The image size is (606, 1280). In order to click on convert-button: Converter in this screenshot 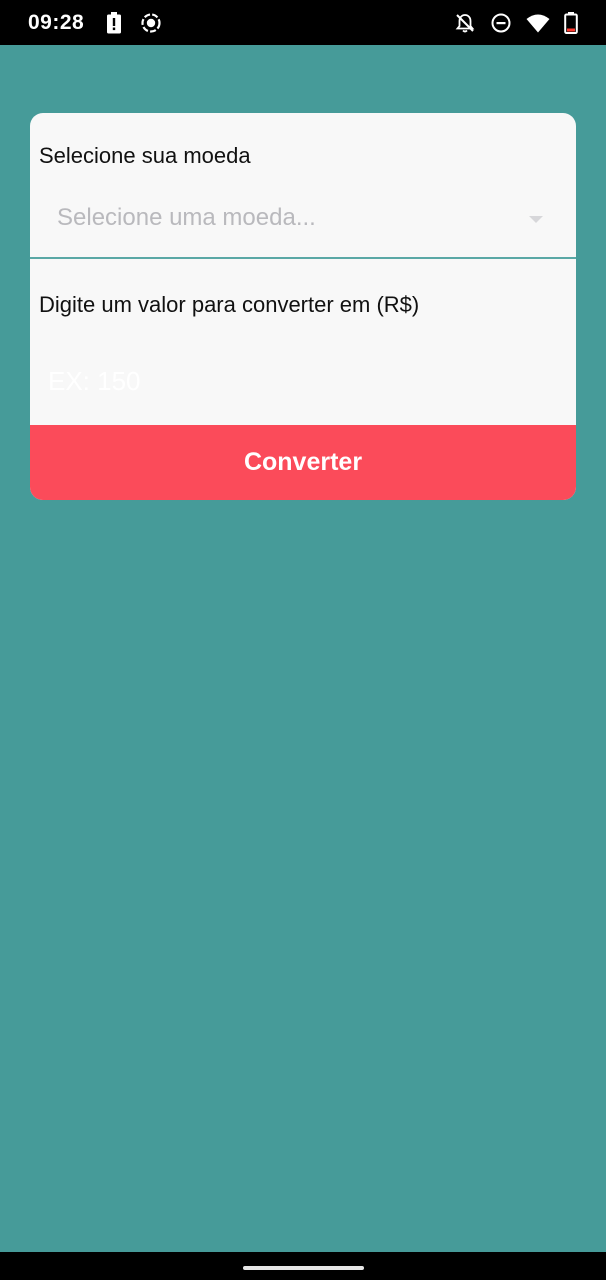, I will do `click(303, 462)`.